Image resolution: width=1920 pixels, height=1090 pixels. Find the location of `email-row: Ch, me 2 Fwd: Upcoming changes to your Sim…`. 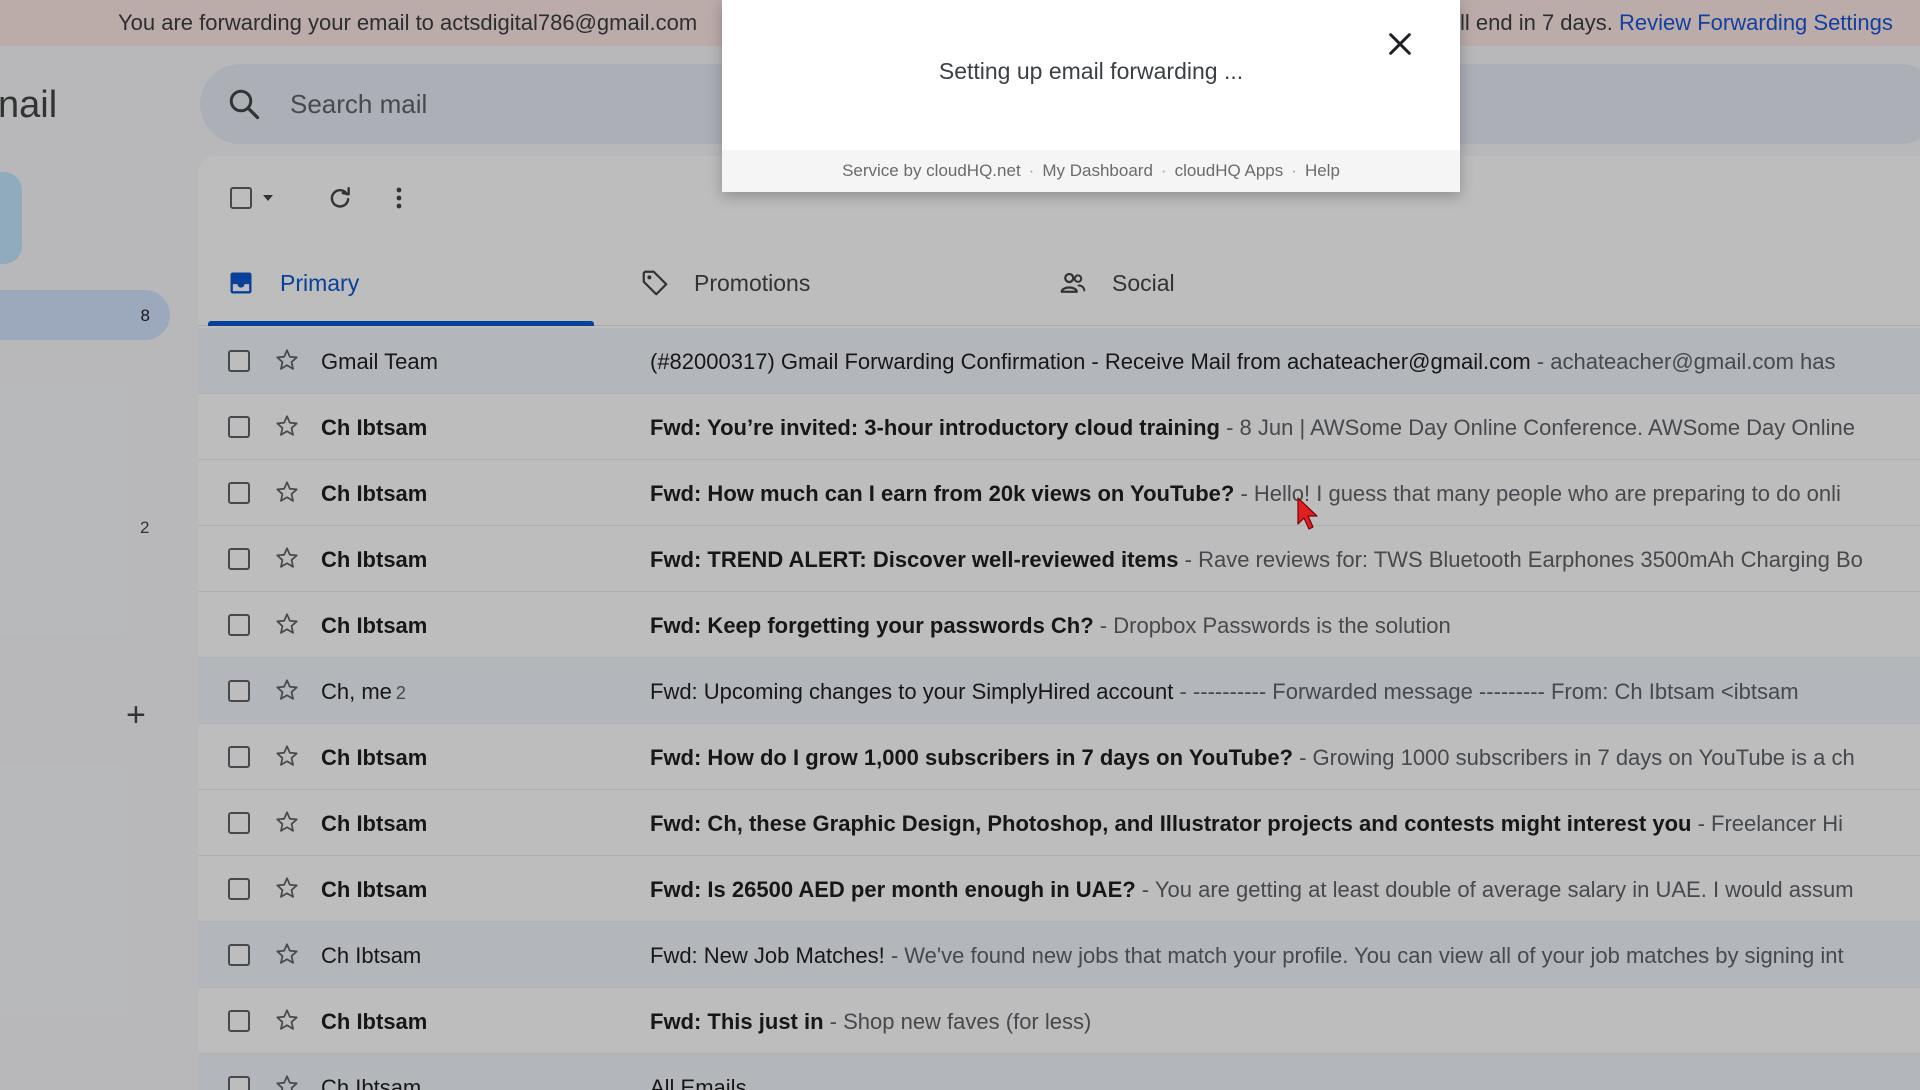

email-row: Ch, me 2 Fwd: Upcoming changes to your Sim… is located at coordinates (1059, 691).